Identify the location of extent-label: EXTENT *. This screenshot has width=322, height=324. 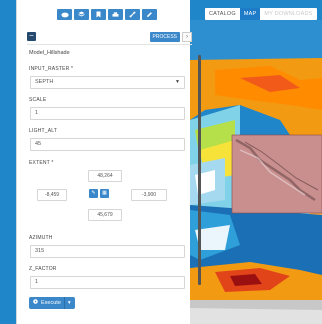
(41, 163).